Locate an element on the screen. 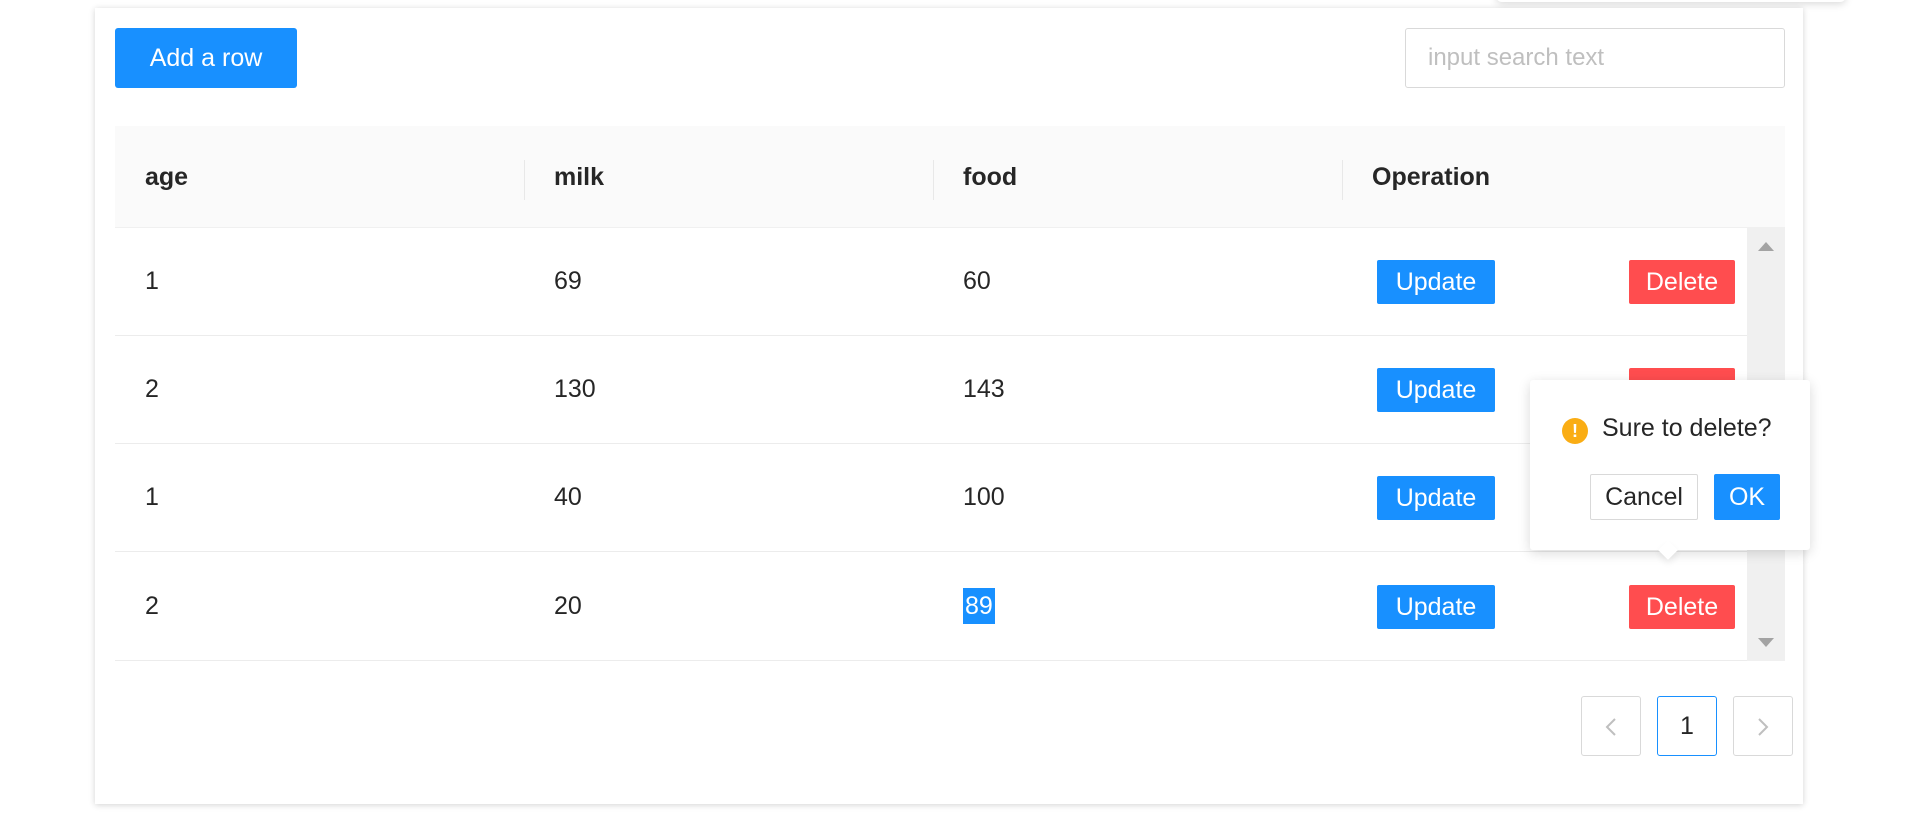 This screenshot has width=1920, height=832. search-input is located at coordinates (1595, 58).